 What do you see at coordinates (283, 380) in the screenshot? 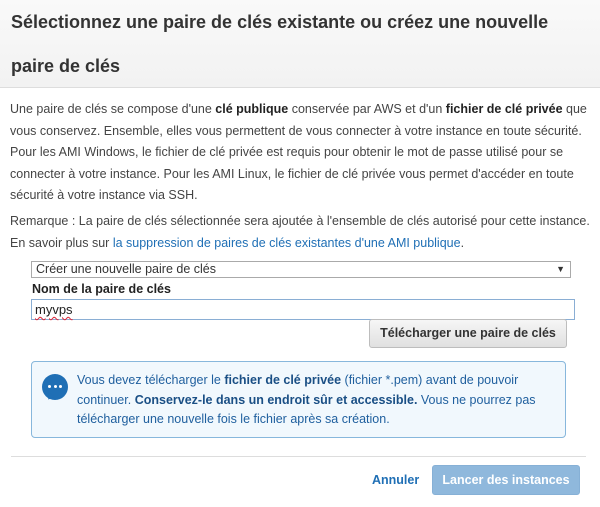
I see `info-bold-private-key: fichier de clé privée` at bounding box center [283, 380].